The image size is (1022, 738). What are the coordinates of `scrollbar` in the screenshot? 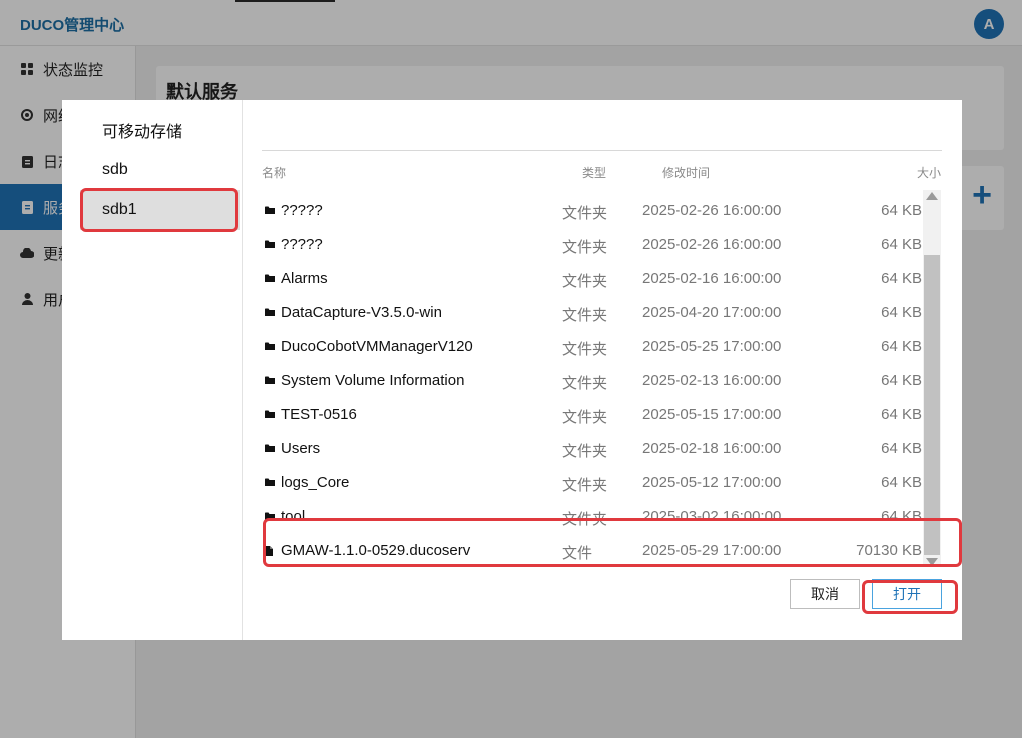 It's located at (932, 378).